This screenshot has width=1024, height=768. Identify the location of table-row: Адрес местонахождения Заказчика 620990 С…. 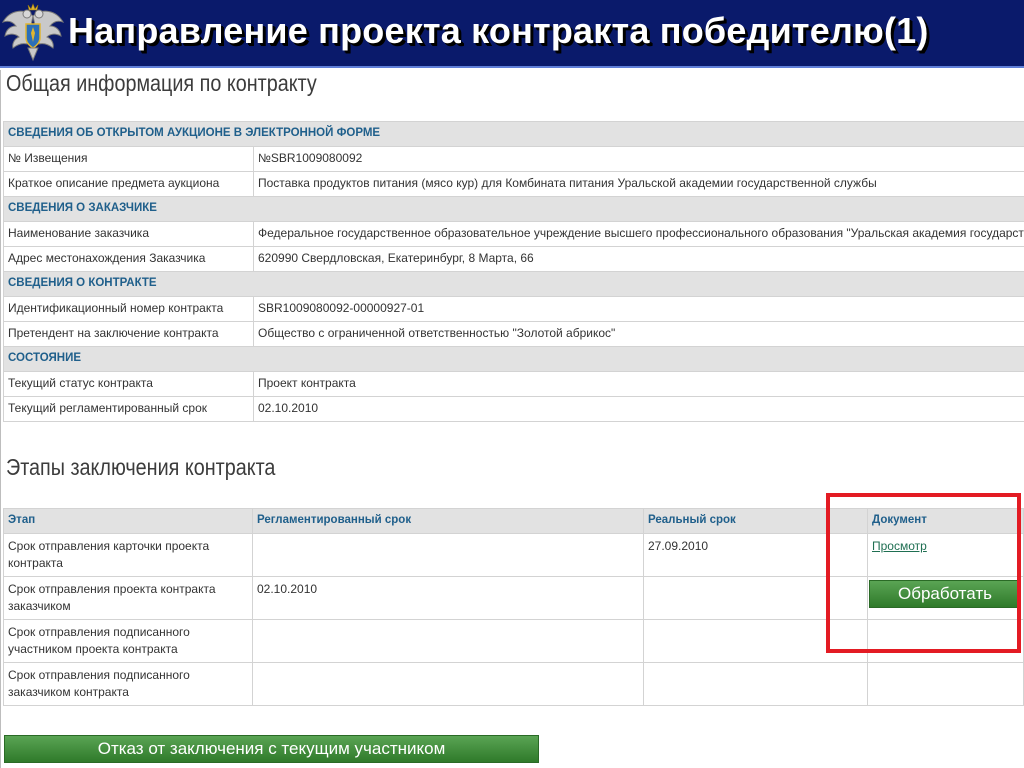
(513, 259).